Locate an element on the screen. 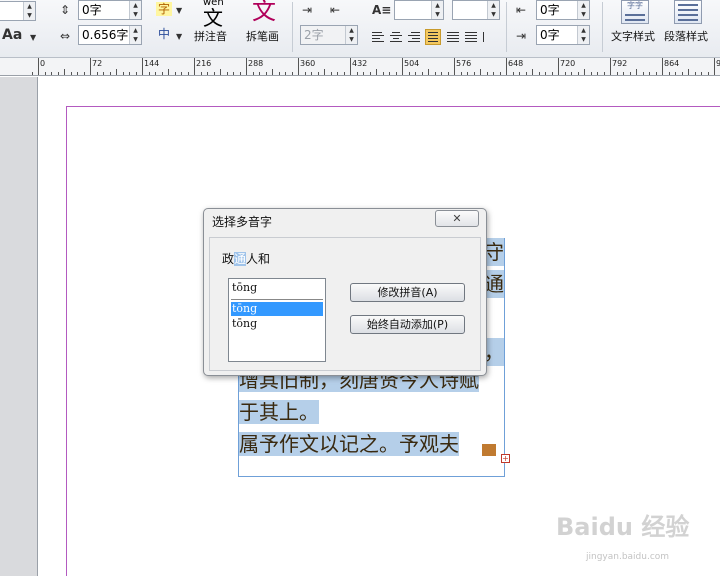 The width and height of the screenshot is (720, 576). indent-spinner-2: 0字 ▲ ▼ is located at coordinates (563, 35).